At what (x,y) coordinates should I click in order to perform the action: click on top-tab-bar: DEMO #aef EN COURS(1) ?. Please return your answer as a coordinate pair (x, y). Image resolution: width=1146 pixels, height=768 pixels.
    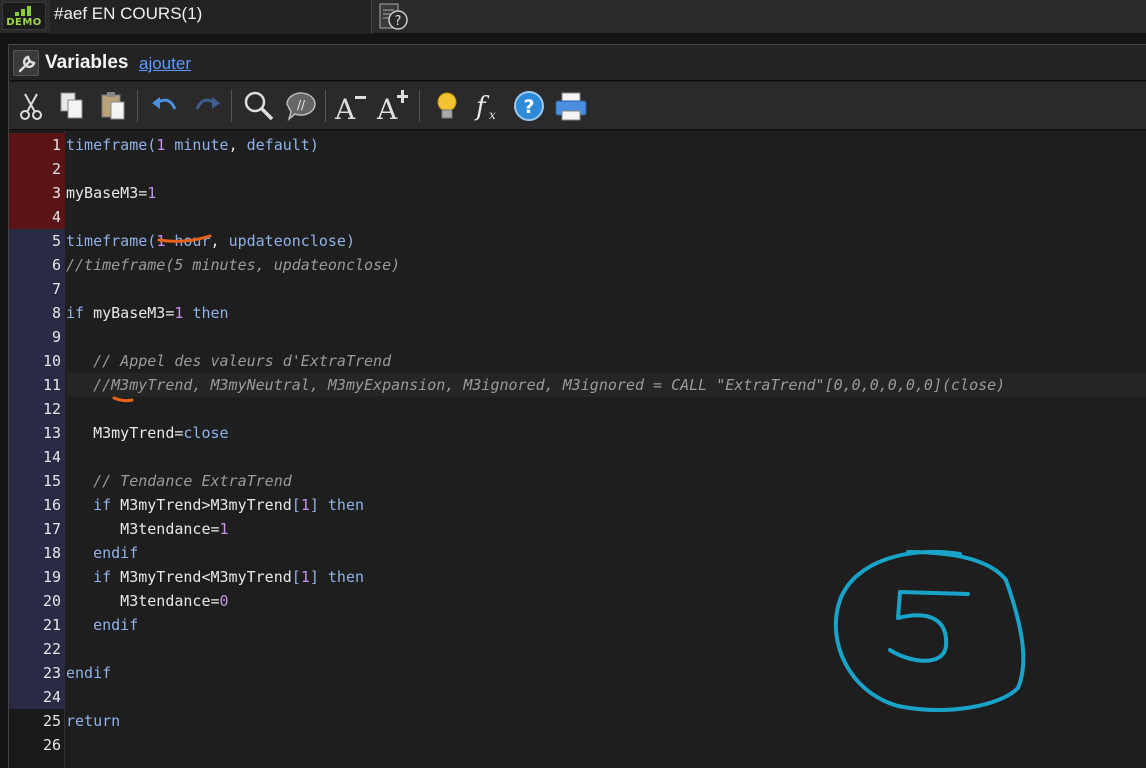
    Looking at the image, I should click on (573, 17).